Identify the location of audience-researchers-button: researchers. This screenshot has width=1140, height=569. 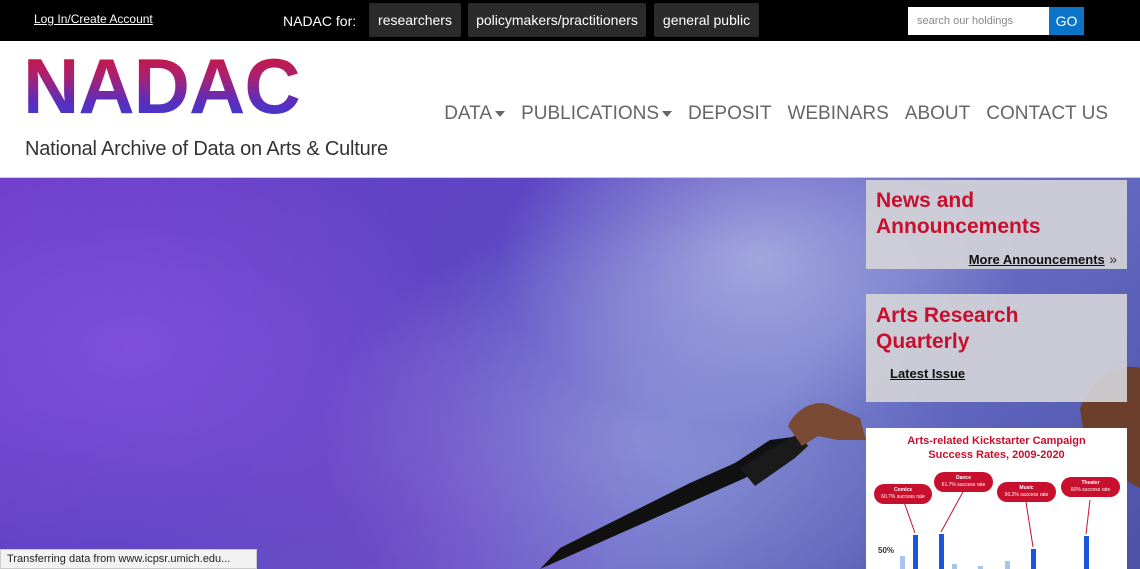
(415, 20).